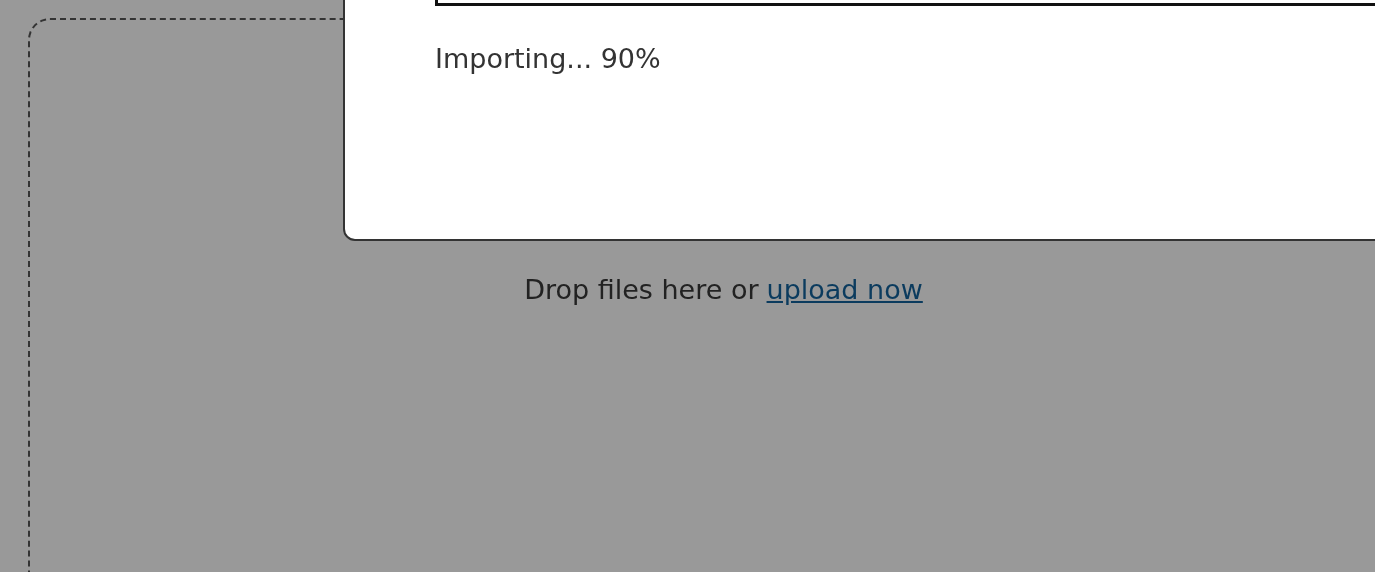 This screenshot has height=572, width=1375. Describe the element at coordinates (844, 289) in the screenshot. I see `upload-link: upload now` at that location.